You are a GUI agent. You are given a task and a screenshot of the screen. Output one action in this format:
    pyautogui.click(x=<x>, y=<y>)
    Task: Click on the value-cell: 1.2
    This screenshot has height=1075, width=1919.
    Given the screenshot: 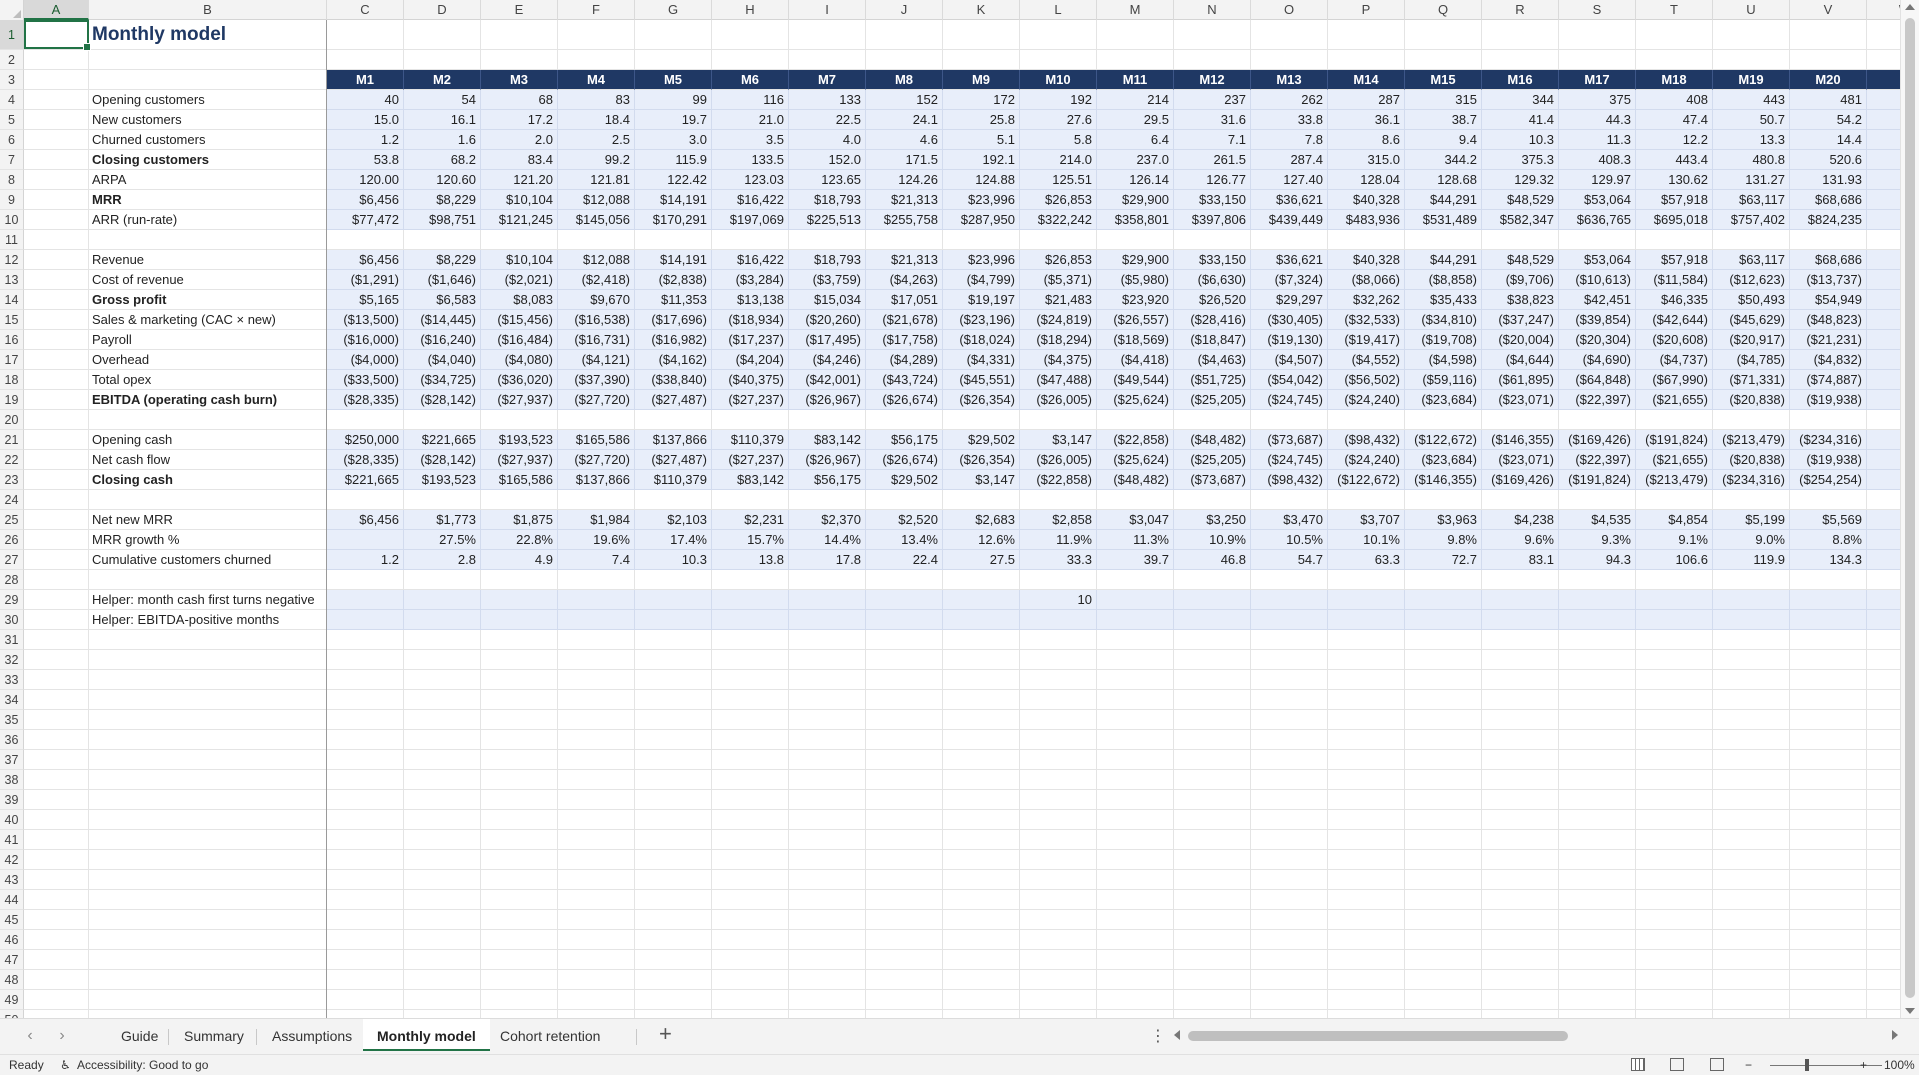 What is the action you would take?
    pyautogui.click(x=365, y=560)
    